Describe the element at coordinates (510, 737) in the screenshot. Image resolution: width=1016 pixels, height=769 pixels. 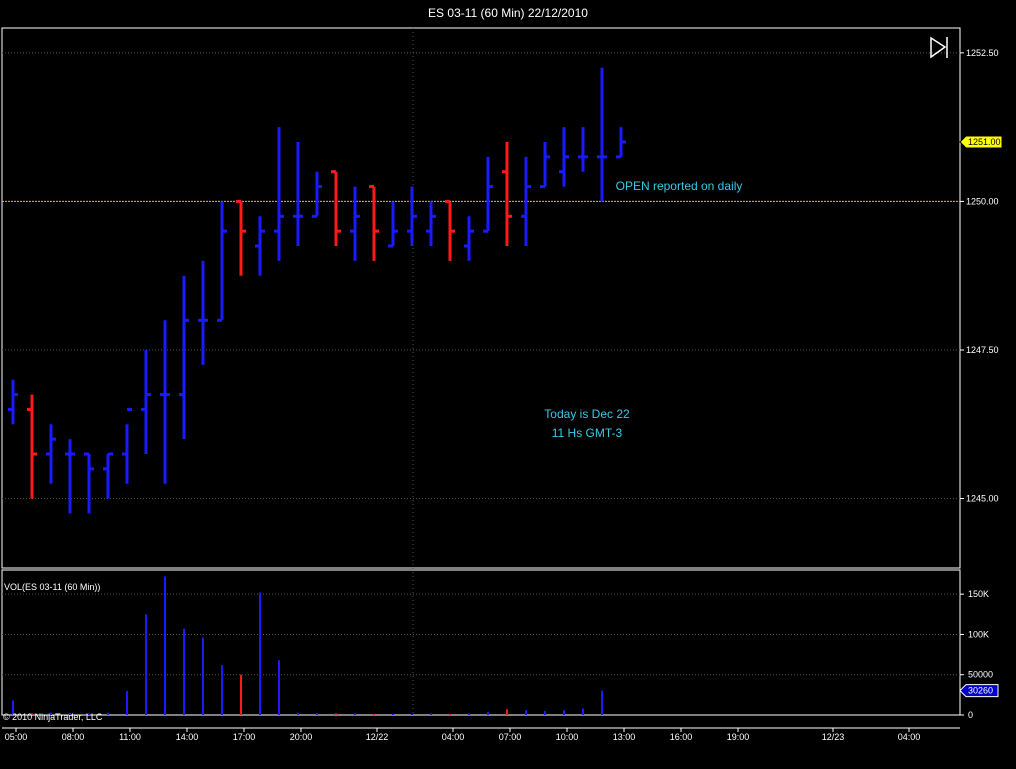
I see `x-tick-label: 07:00` at that location.